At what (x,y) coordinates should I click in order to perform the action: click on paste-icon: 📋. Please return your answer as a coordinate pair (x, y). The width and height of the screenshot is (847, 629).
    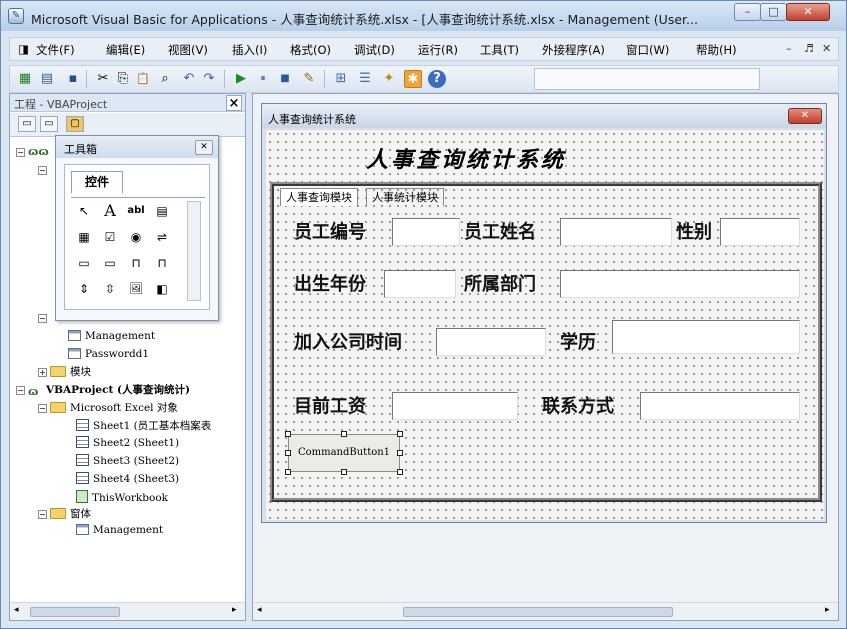
    Looking at the image, I should click on (143, 79).